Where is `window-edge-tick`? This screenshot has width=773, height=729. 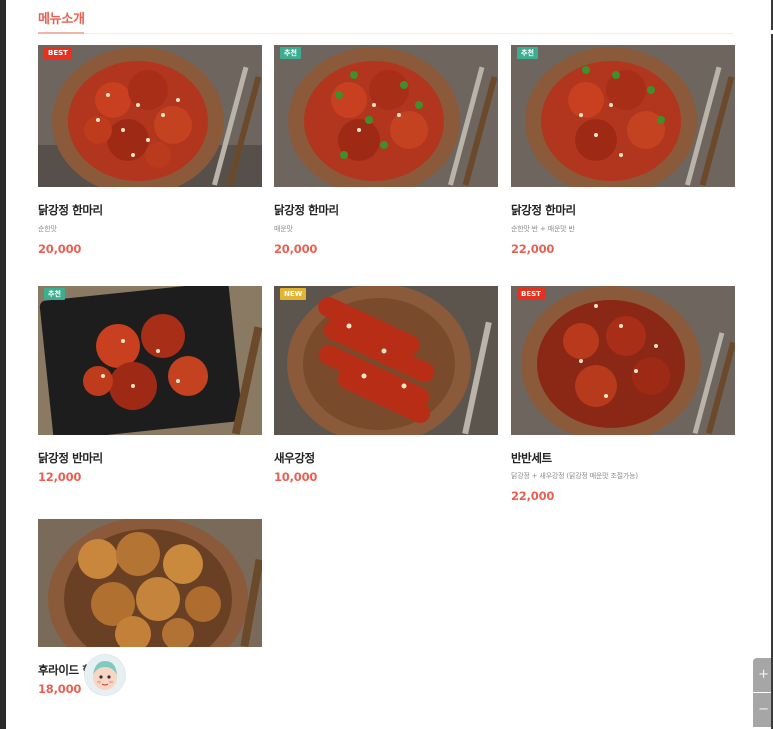 window-edge-tick is located at coordinates (771, 32).